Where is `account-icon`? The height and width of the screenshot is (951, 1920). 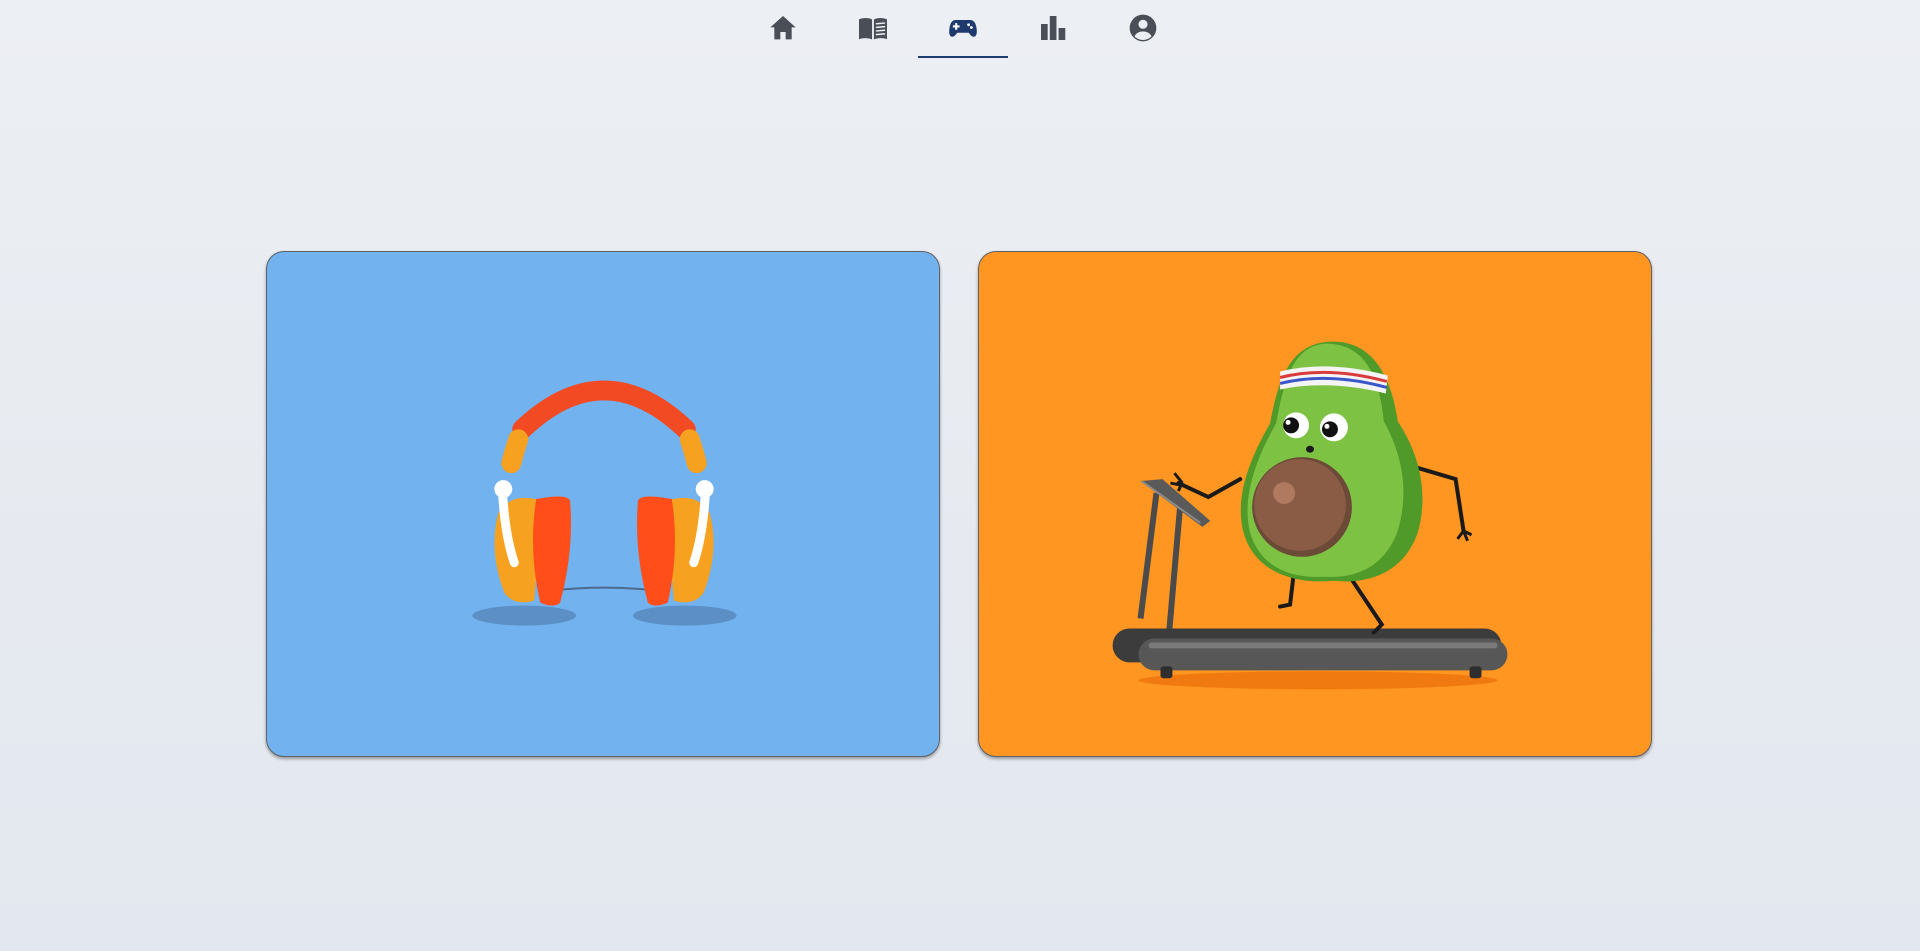 account-icon is located at coordinates (1142, 28).